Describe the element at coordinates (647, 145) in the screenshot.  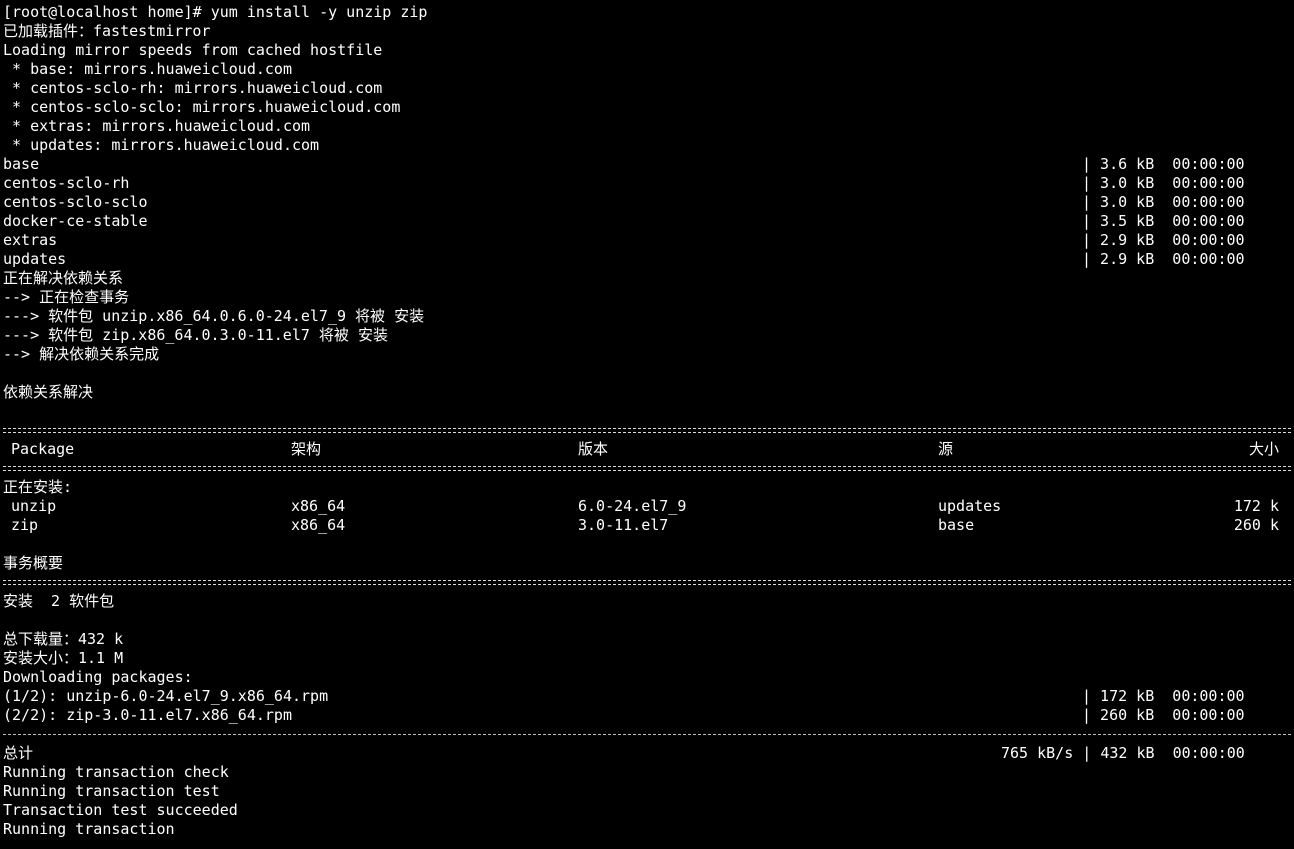
I see `mirror-line: * updates: mirrors.huaweicloud.com` at that location.